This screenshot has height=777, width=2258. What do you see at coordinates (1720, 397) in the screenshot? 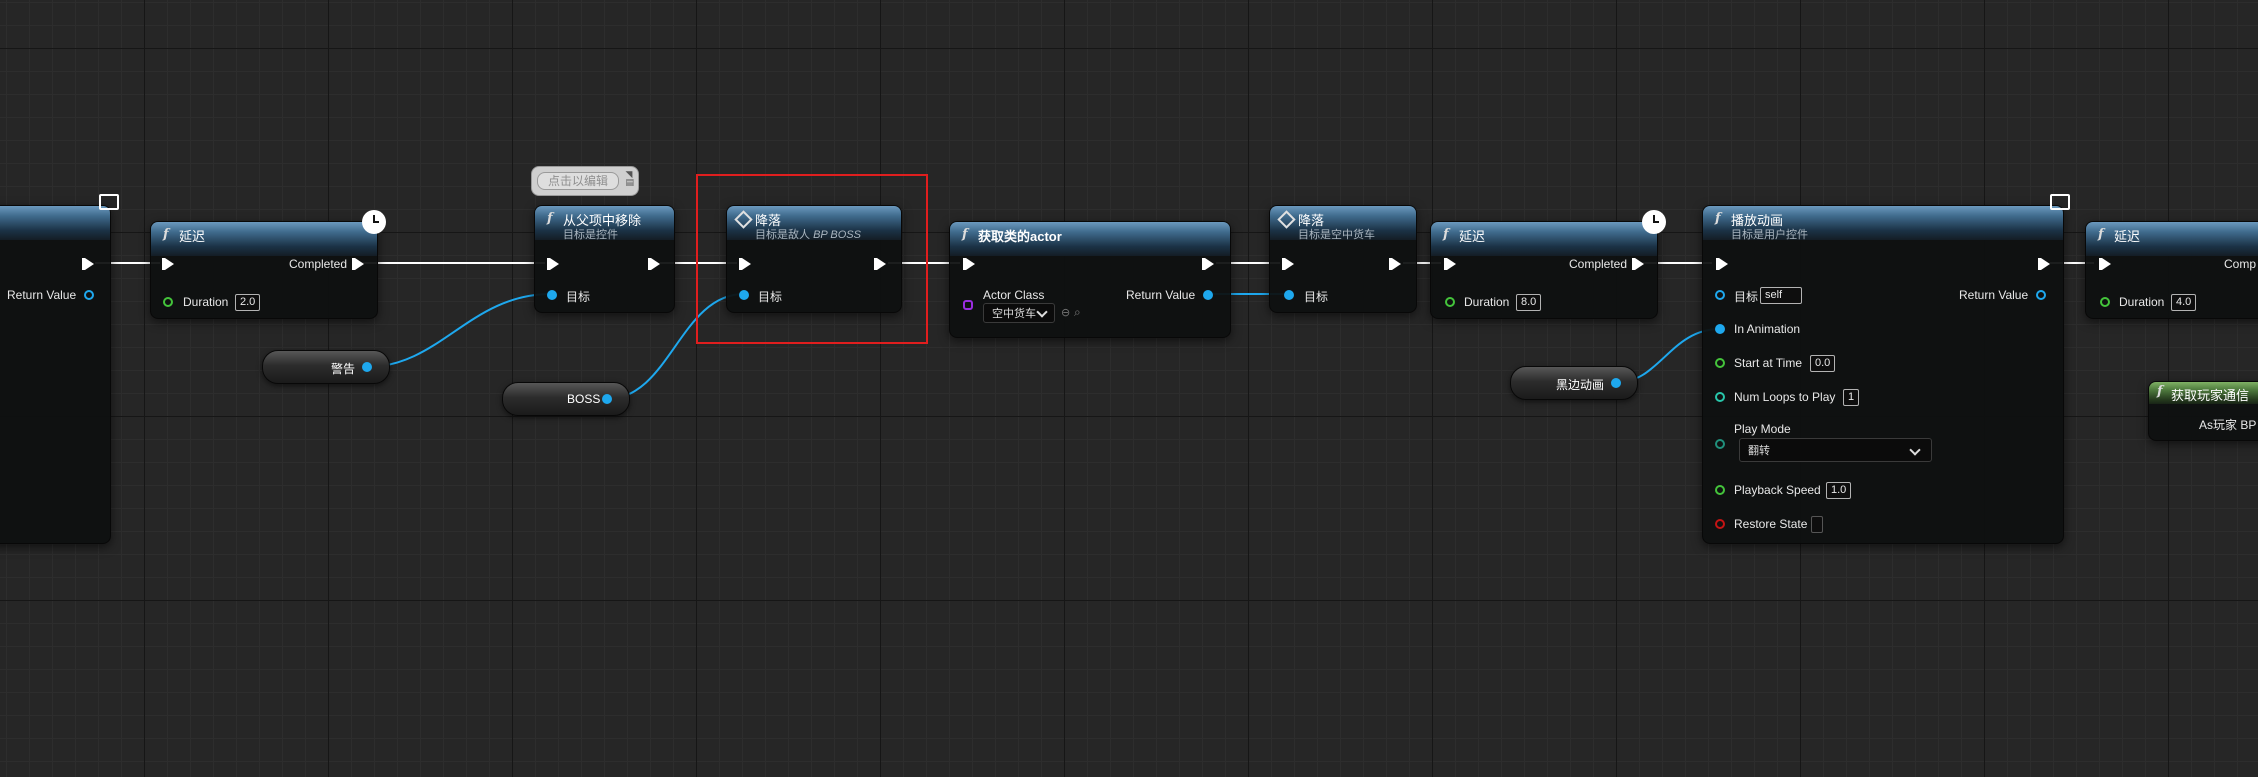
I see `num-loops-pin` at bounding box center [1720, 397].